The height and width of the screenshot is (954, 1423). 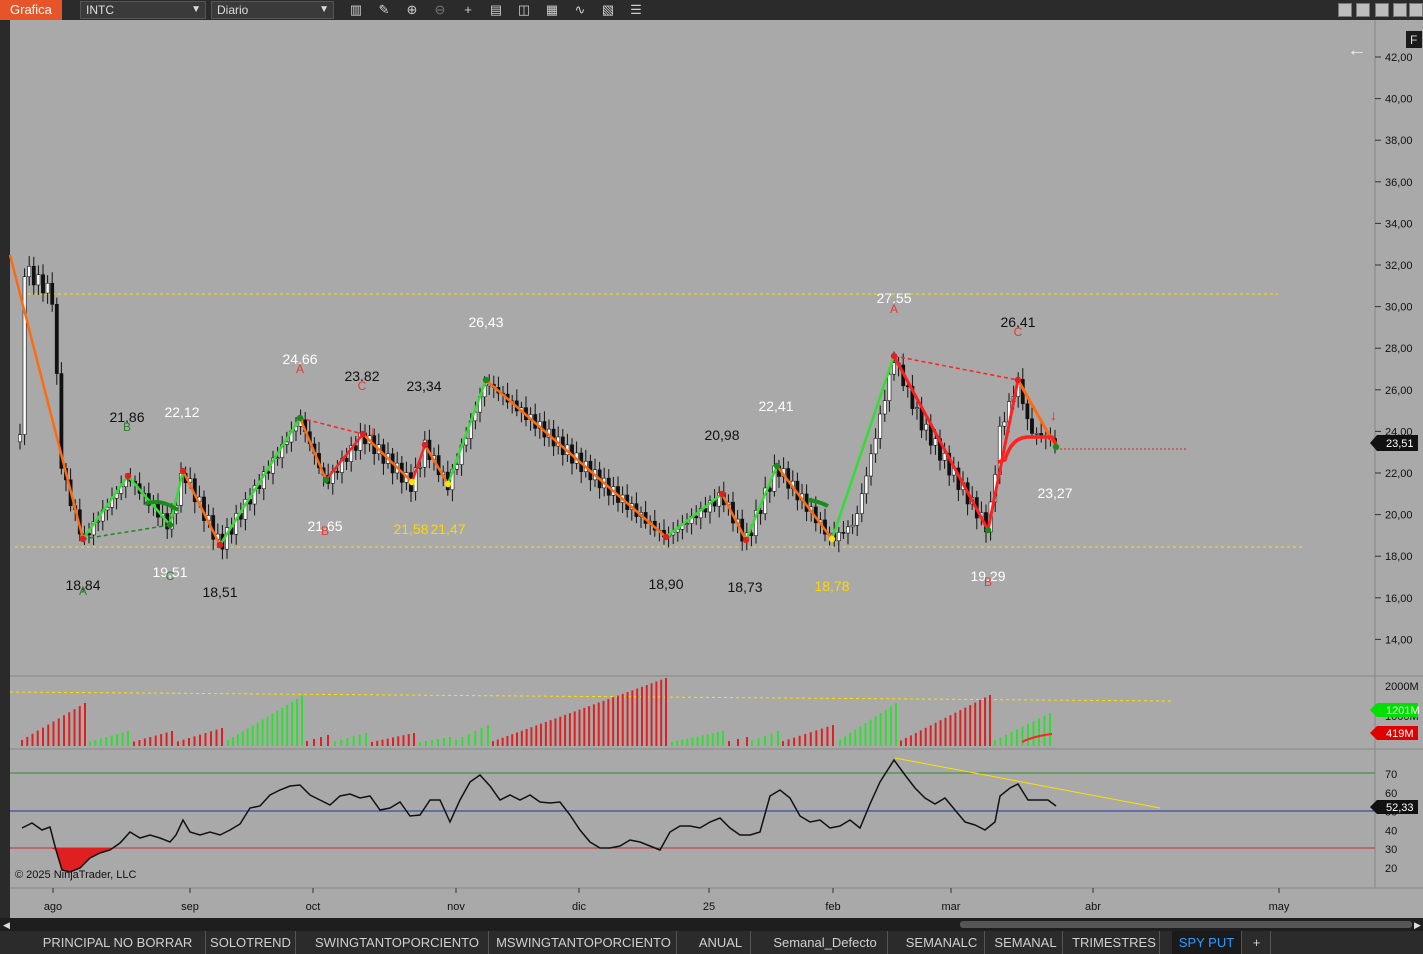 What do you see at coordinates (53, 907) in the screenshot?
I see `time-tick-label: ago` at bounding box center [53, 907].